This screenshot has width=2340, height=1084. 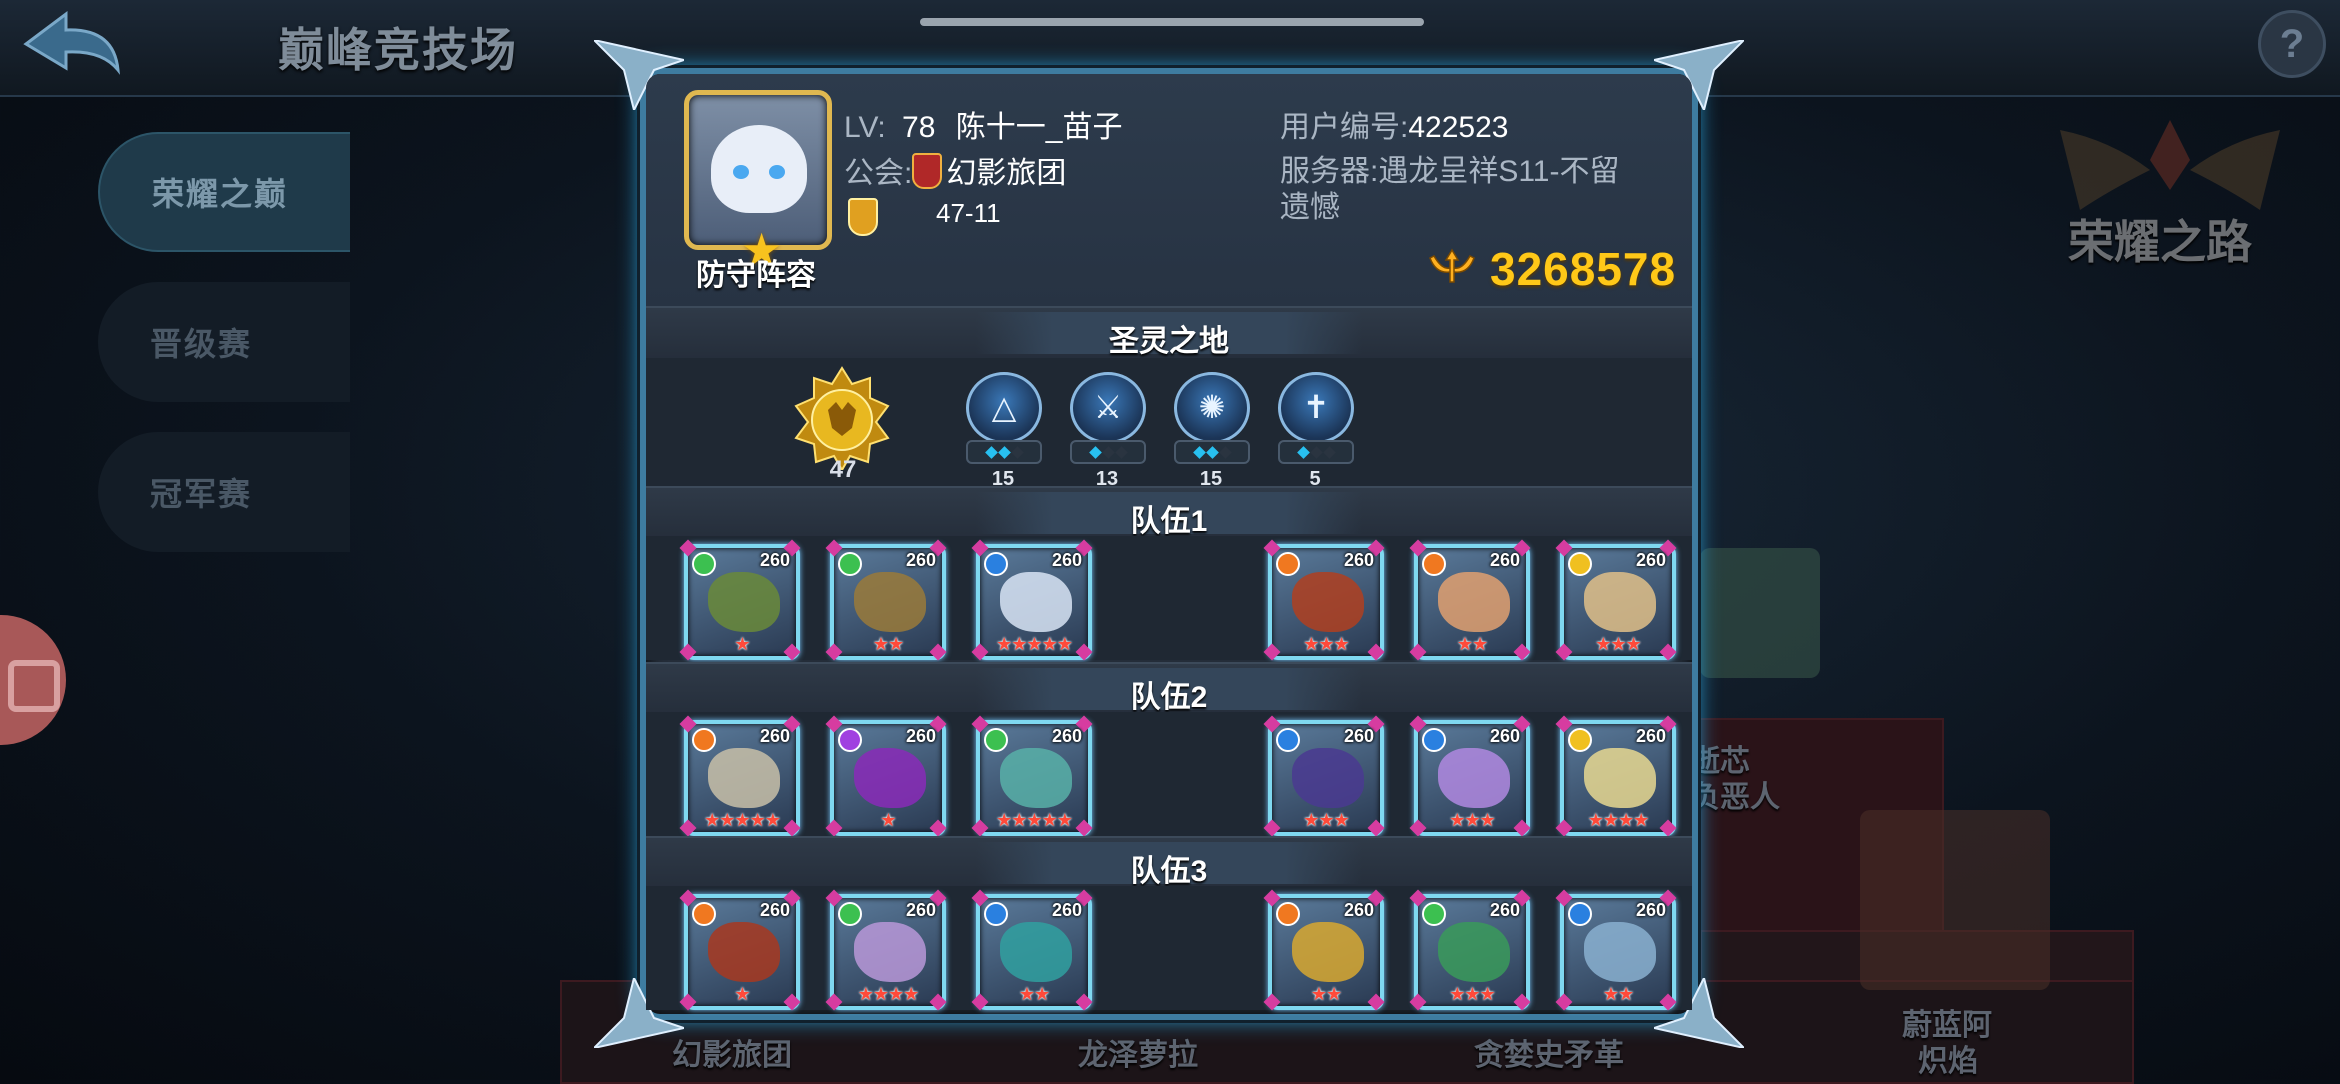 I want to click on water-element-icon, so click(x=996, y=564).